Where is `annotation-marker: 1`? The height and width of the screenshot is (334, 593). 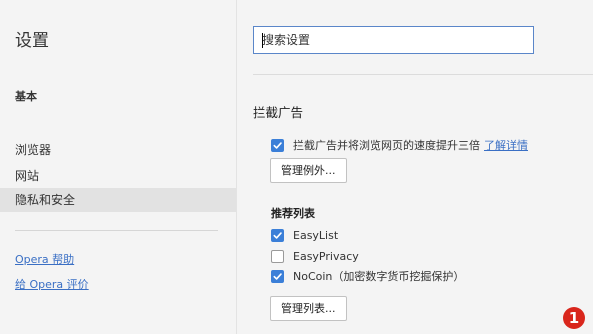
annotation-marker: 1 is located at coordinates (574, 318).